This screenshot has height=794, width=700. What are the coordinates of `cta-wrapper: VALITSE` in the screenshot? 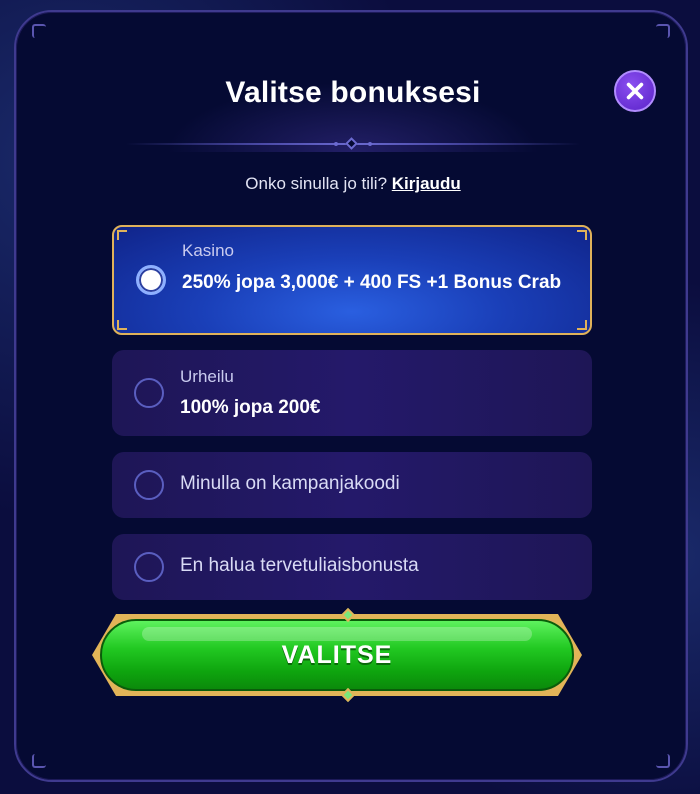 It's located at (337, 655).